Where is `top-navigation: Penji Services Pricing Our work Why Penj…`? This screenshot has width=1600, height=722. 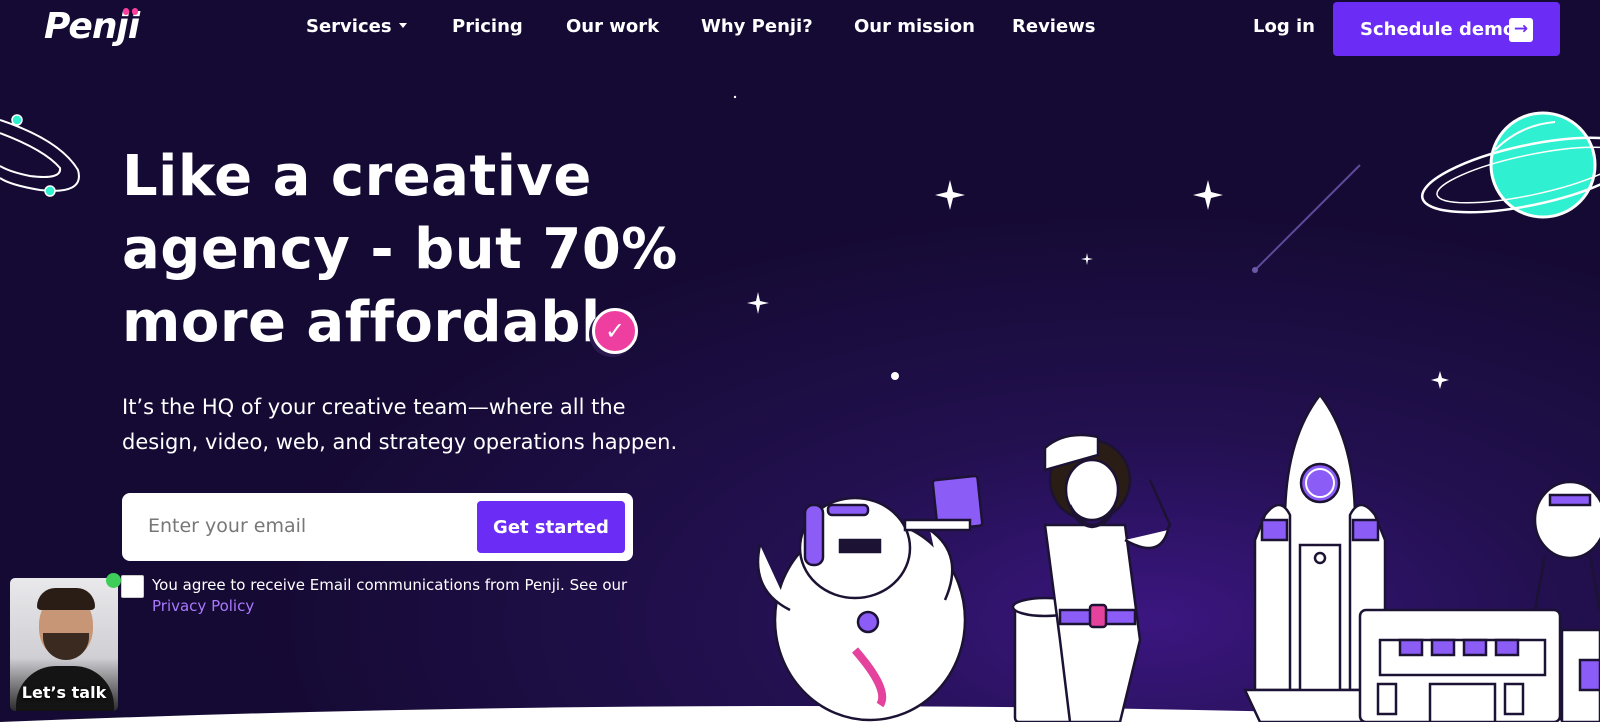
top-navigation: Penji Services Pricing Our work Why Penj… is located at coordinates (800, 29).